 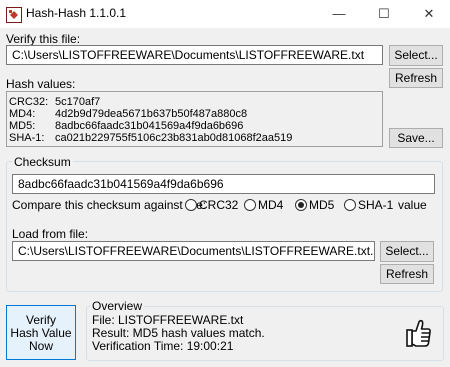 I want to click on radio-md4, so click(x=250, y=205).